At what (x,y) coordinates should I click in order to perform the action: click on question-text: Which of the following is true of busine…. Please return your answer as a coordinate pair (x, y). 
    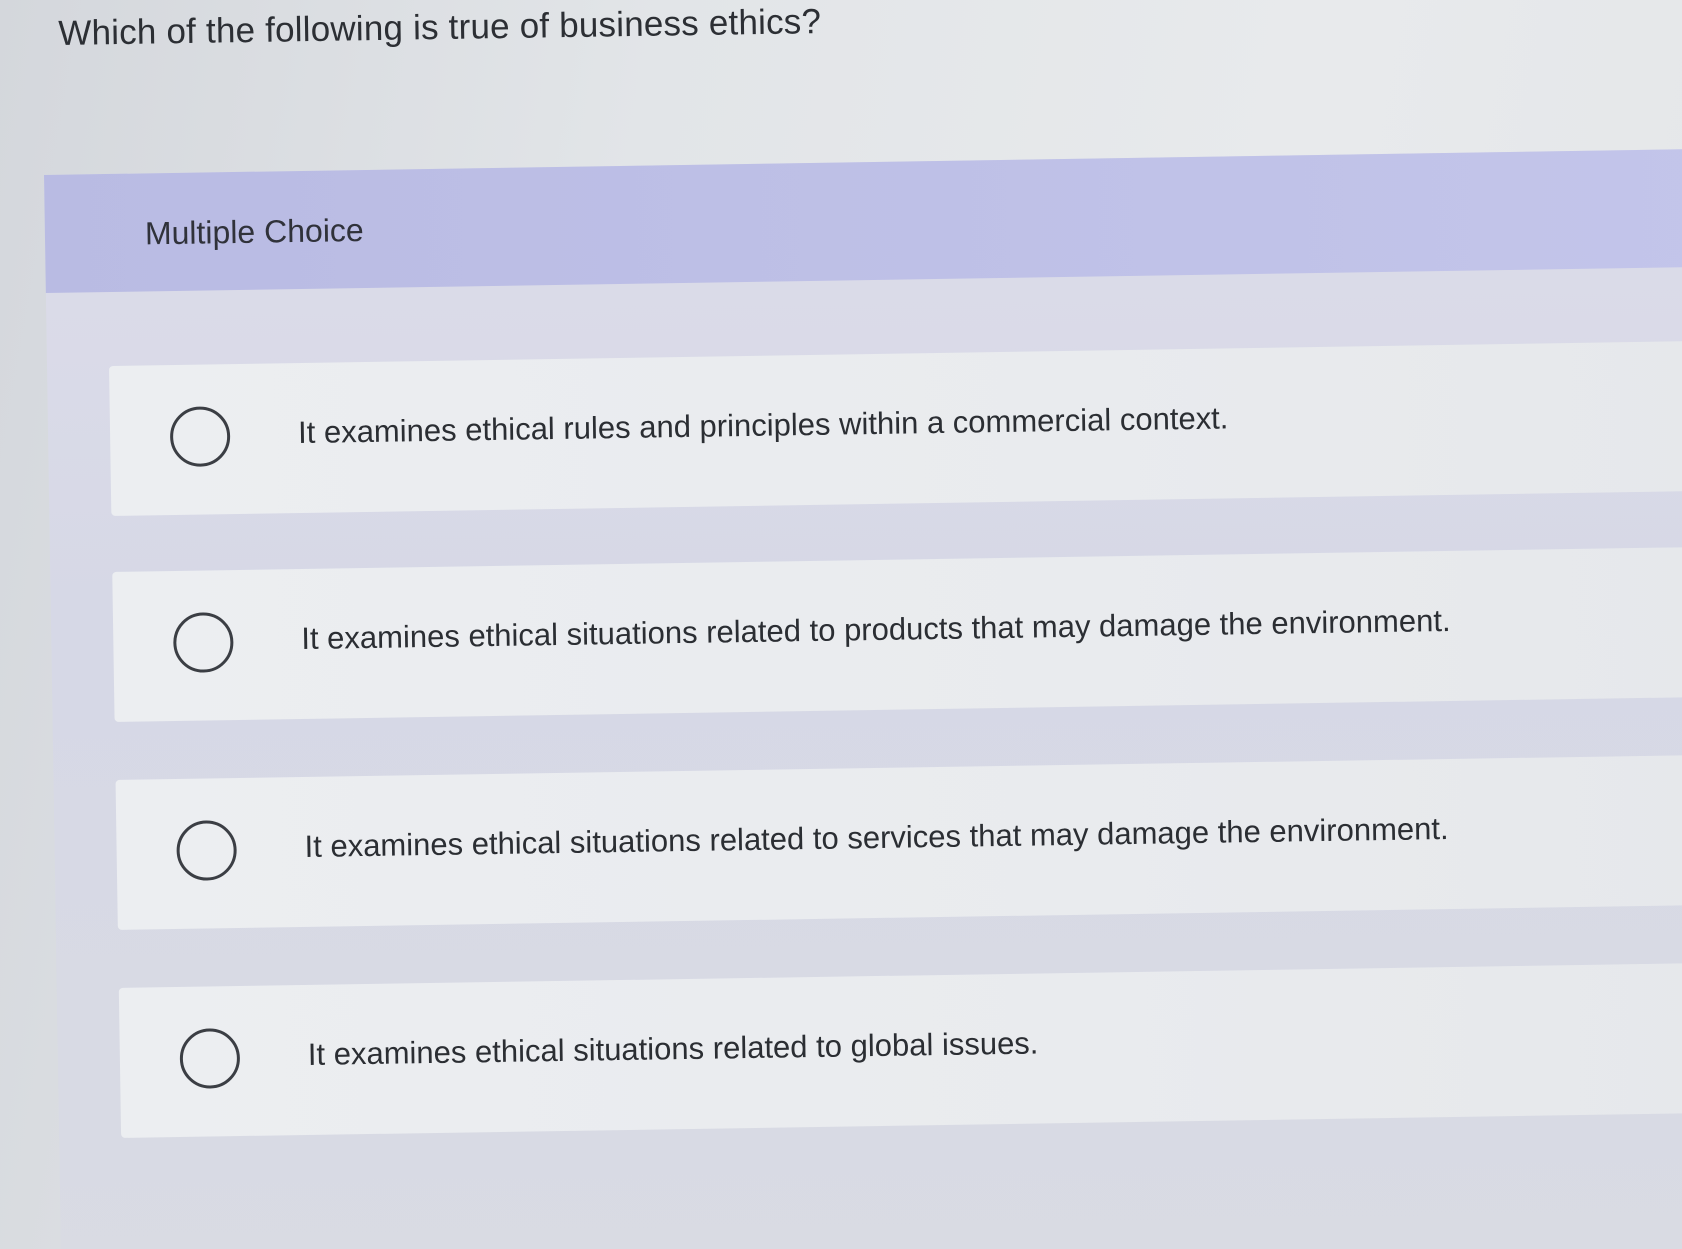
    Looking at the image, I should click on (440, 27).